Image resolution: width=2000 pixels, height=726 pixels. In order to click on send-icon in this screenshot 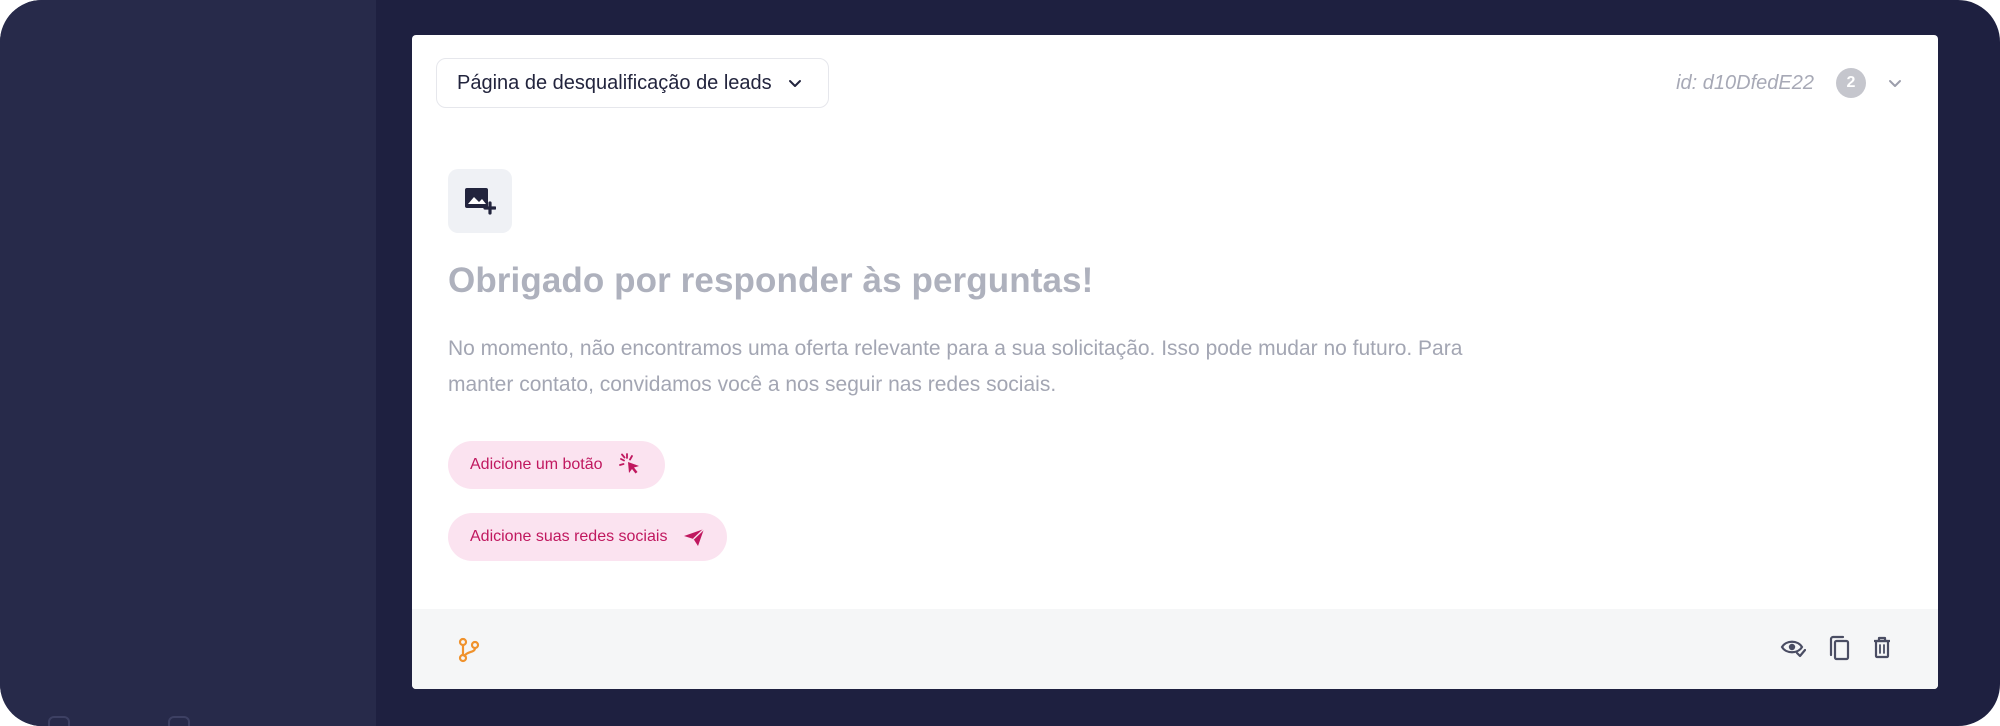, I will do `click(694, 537)`.